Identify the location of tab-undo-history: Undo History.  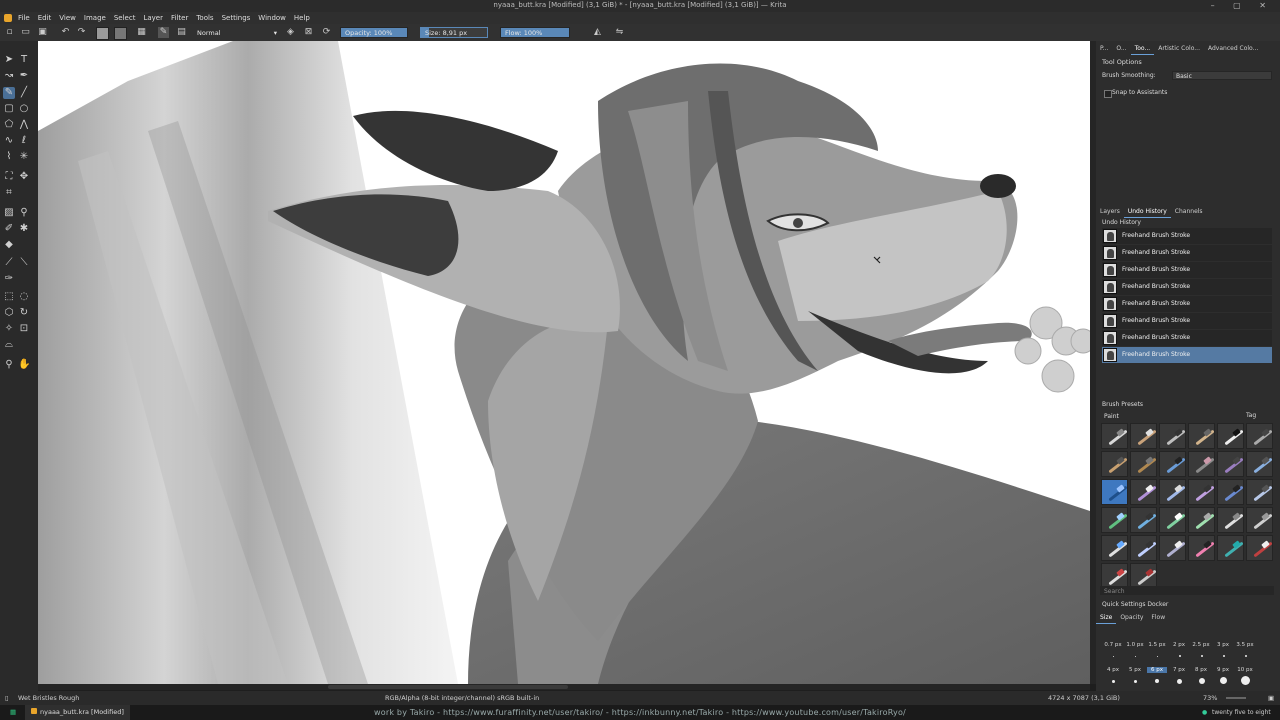
(1147, 212).